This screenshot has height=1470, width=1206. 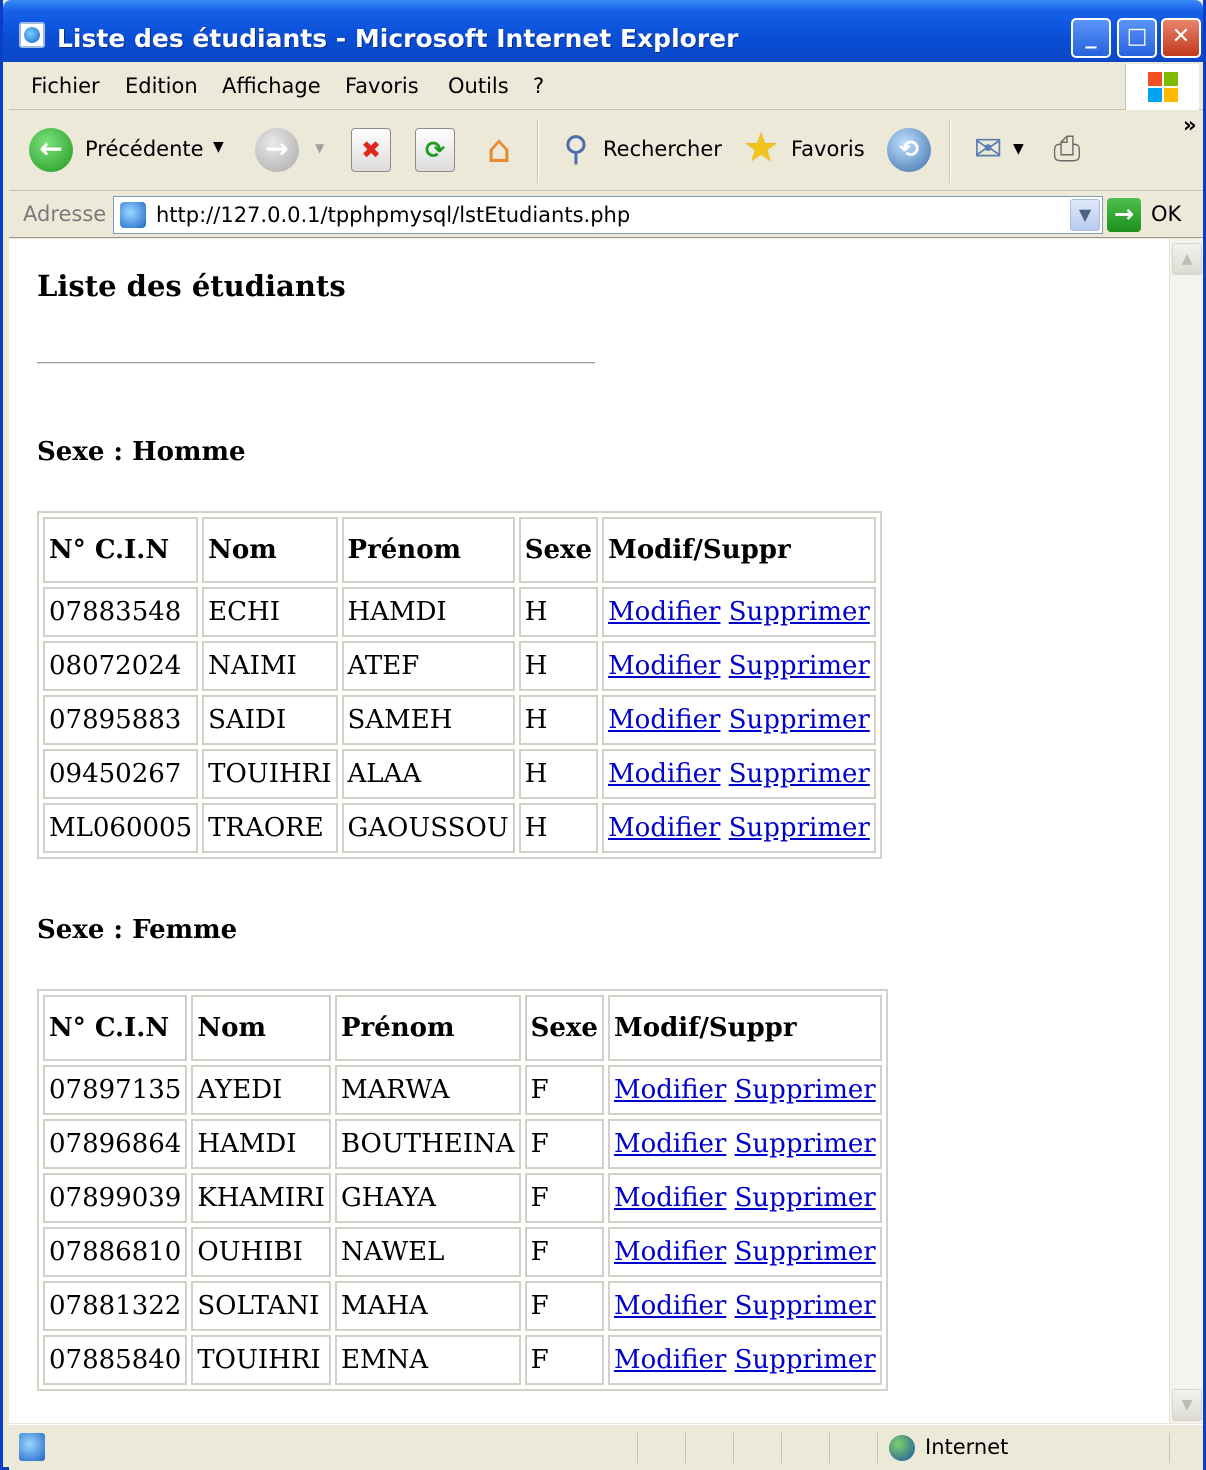 I want to click on printer-icon: ⎙, so click(x=1067, y=149).